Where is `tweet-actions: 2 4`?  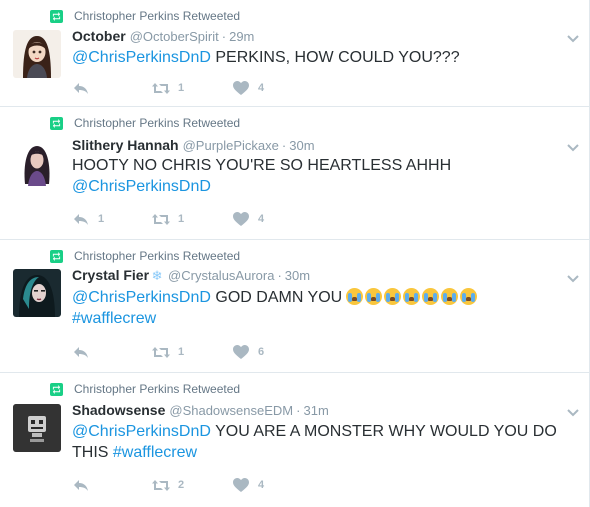
tweet-actions: 2 4 is located at coordinates (192, 485).